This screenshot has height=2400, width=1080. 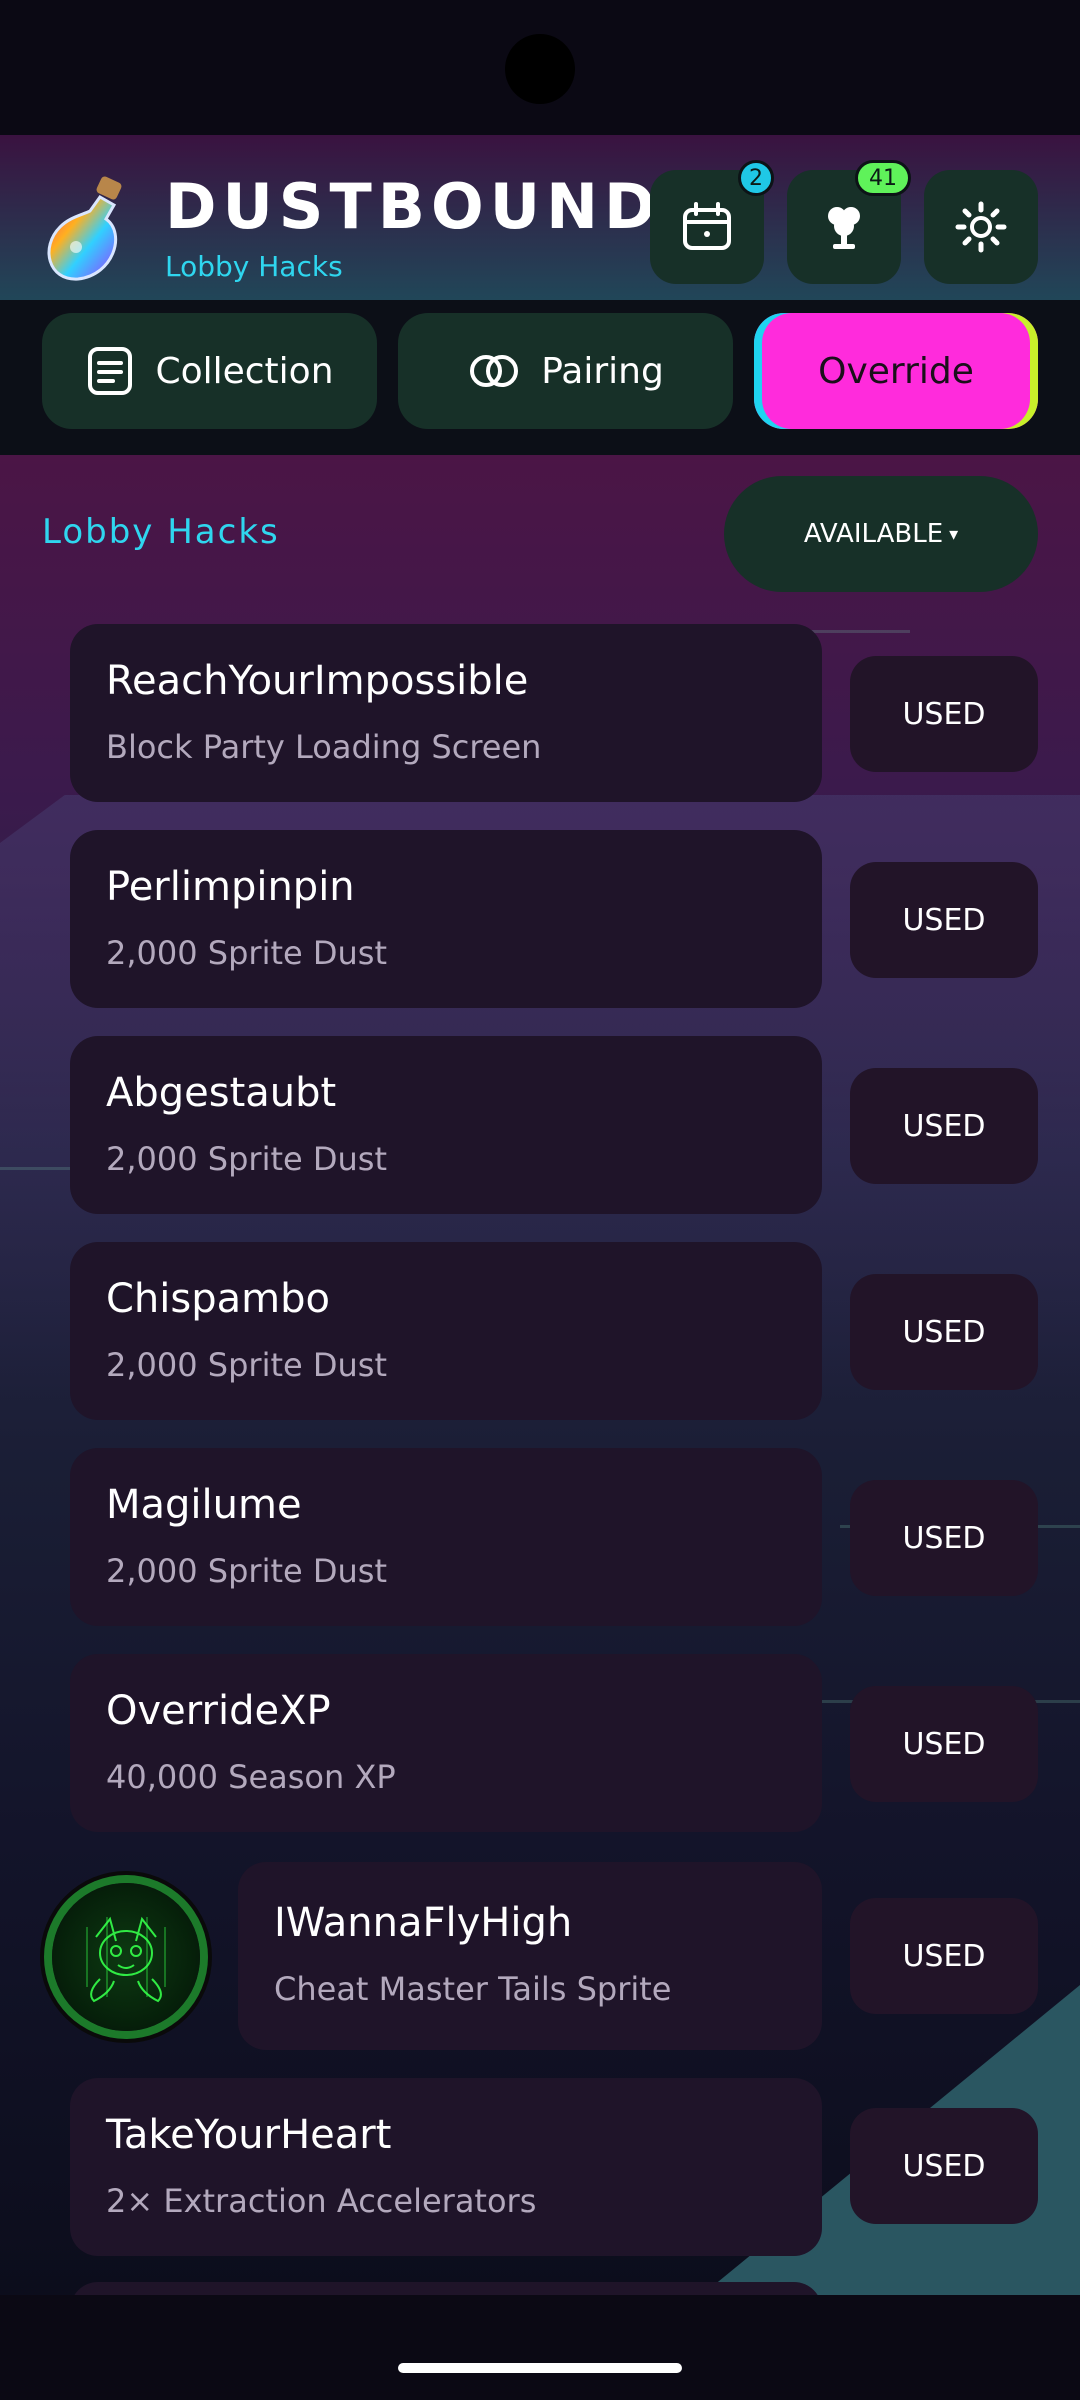 I want to click on calendar-badge: 2, so click(x=756, y=178).